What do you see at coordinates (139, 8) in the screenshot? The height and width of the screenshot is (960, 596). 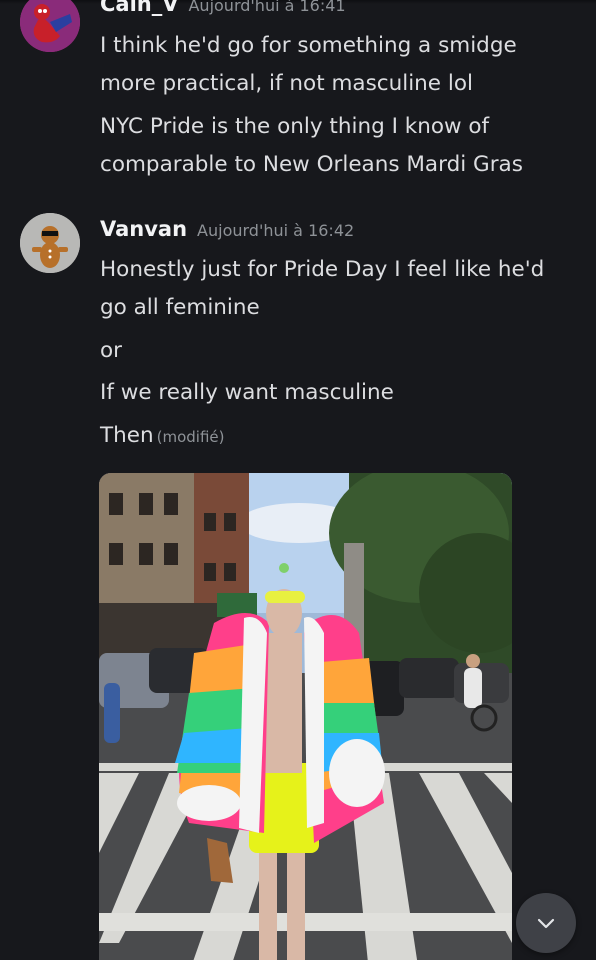 I see `username: Cain_V` at bounding box center [139, 8].